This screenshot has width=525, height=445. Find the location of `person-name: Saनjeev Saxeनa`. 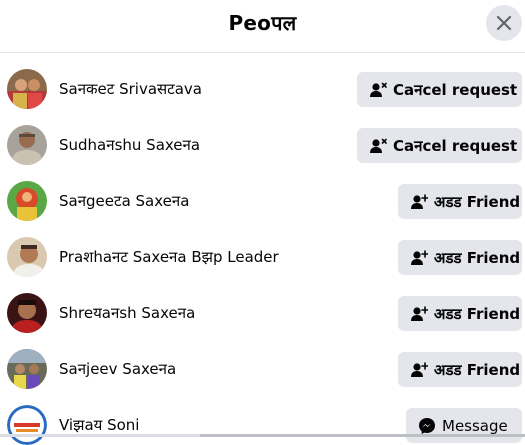

person-name: Saनjeev Saxeनa is located at coordinates (117, 369).